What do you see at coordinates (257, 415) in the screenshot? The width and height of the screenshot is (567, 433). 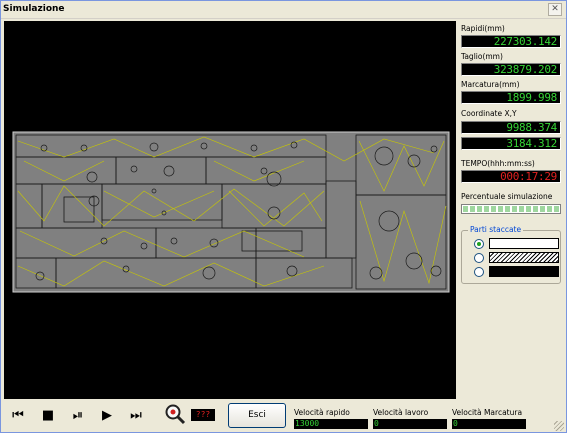 I see `exit-button: Esci` at bounding box center [257, 415].